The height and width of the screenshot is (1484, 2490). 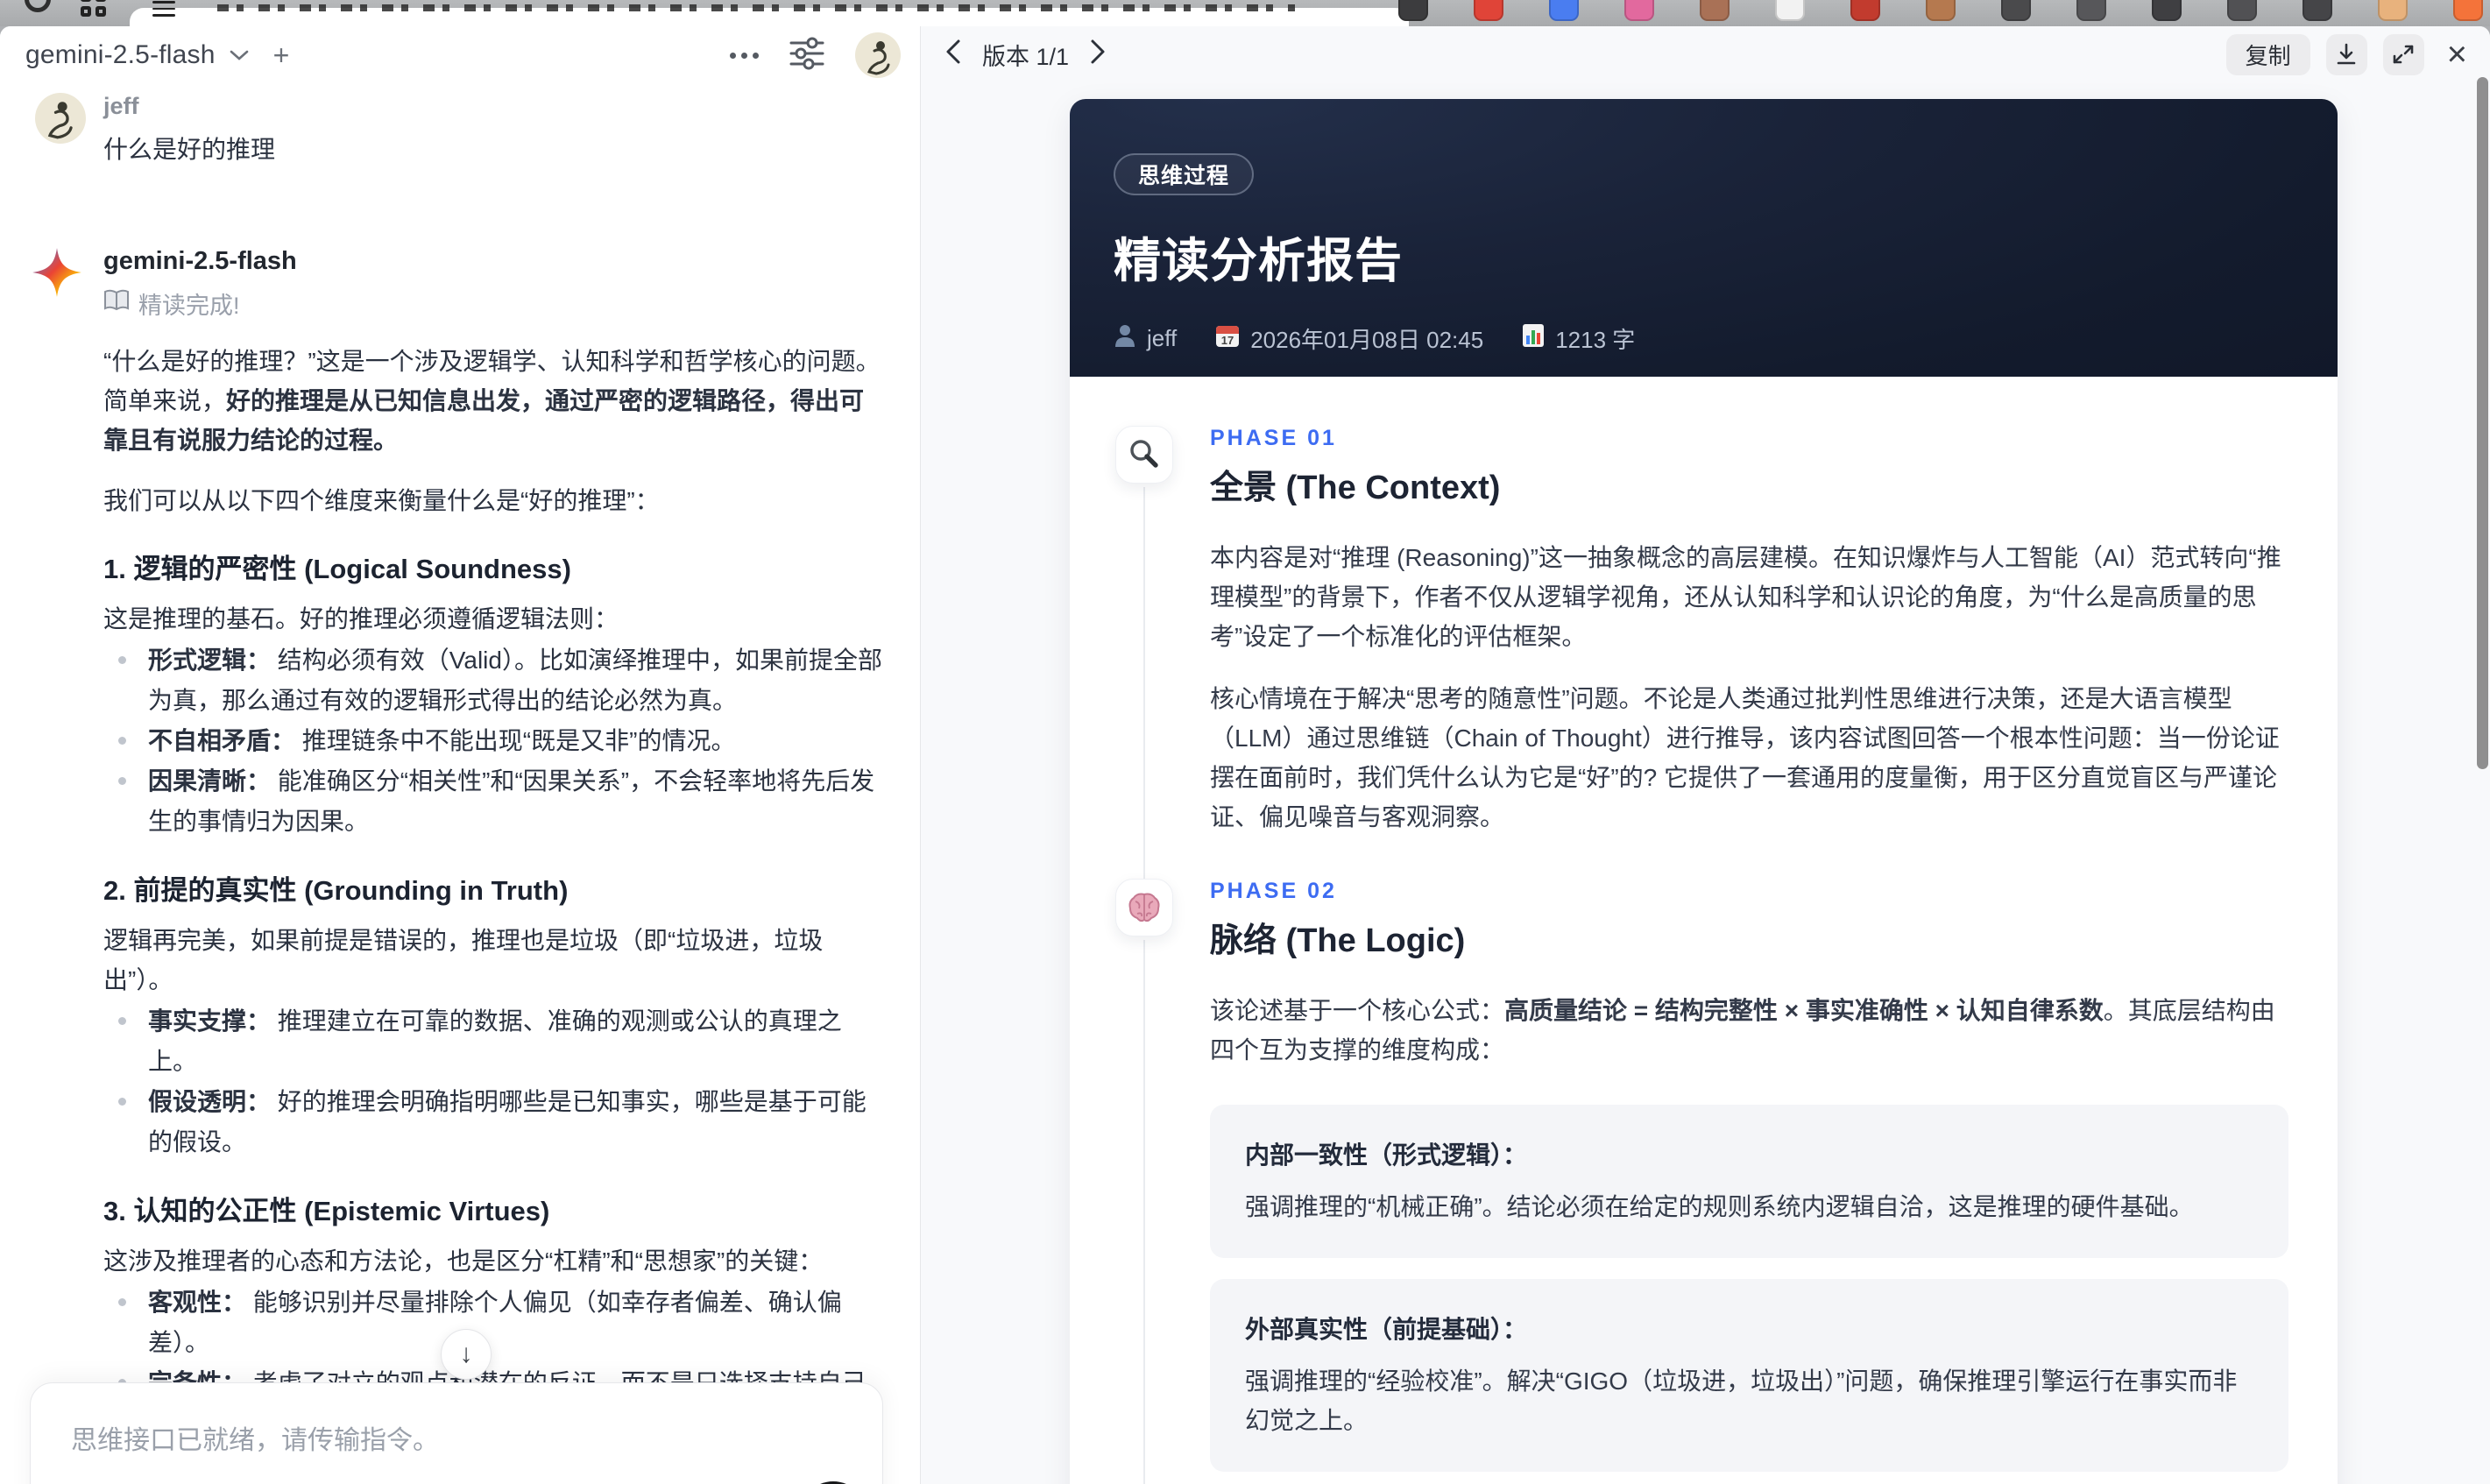 What do you see at coordinates (807, 56) in the screenshot?
I see `settings-sliders-icon` at bounding box center [807, 56].